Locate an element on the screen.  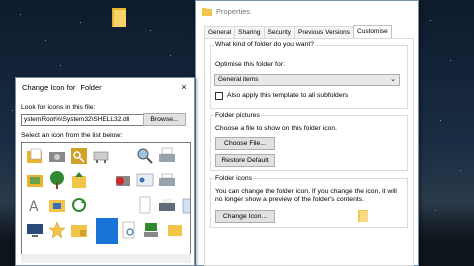
network-computer-icon is located at coordinates (151, 230).